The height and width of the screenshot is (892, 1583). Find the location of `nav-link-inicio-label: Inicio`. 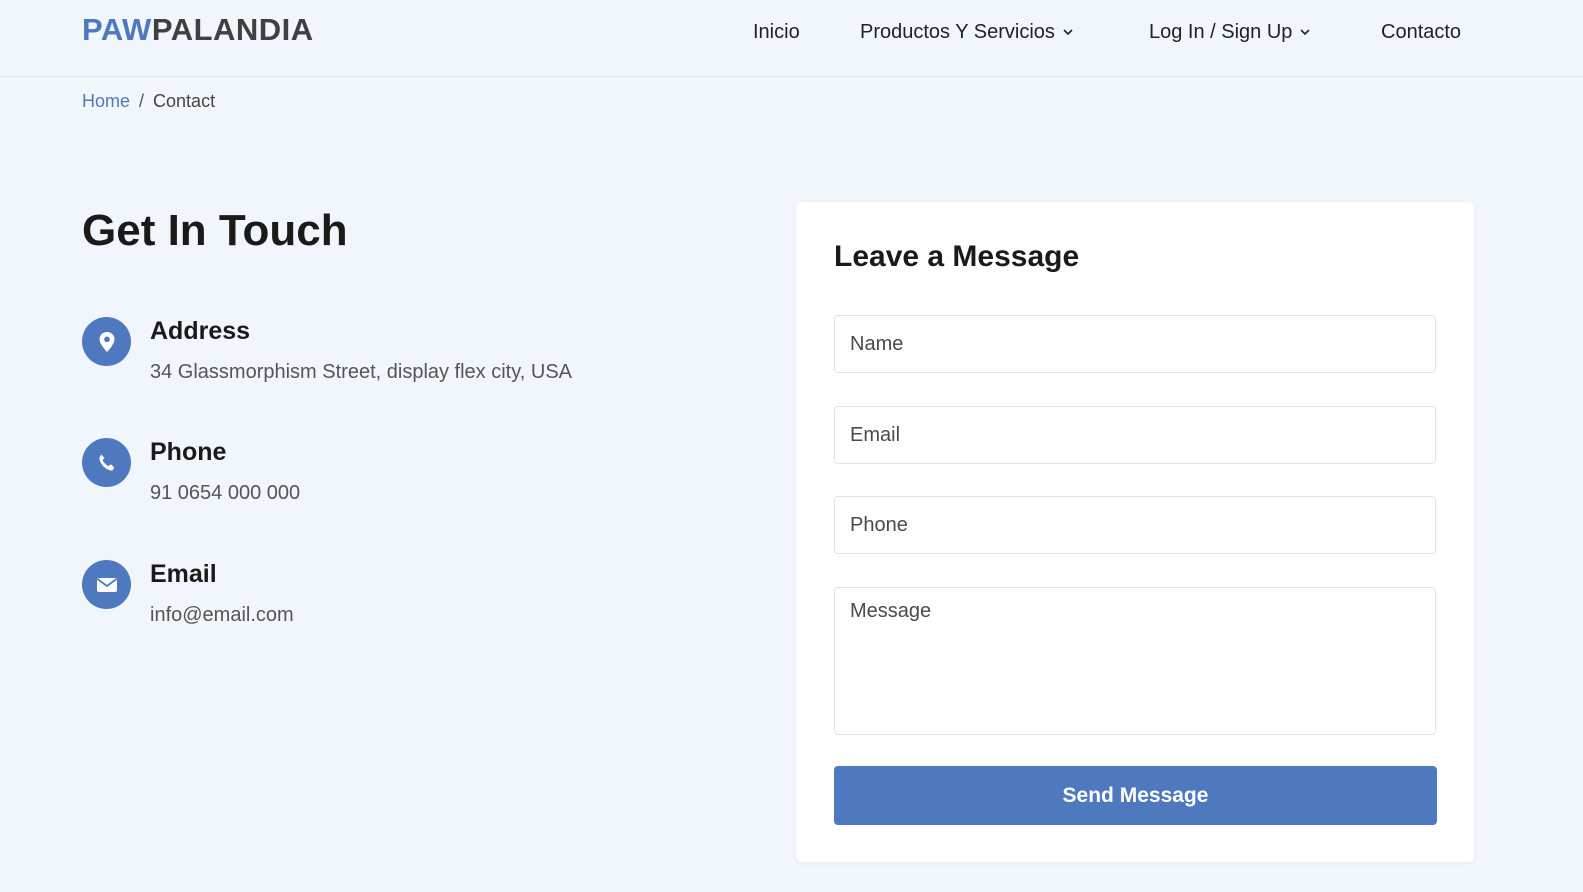

nav-link-inicio-label: Inicio is located at coordinates (776, 31).